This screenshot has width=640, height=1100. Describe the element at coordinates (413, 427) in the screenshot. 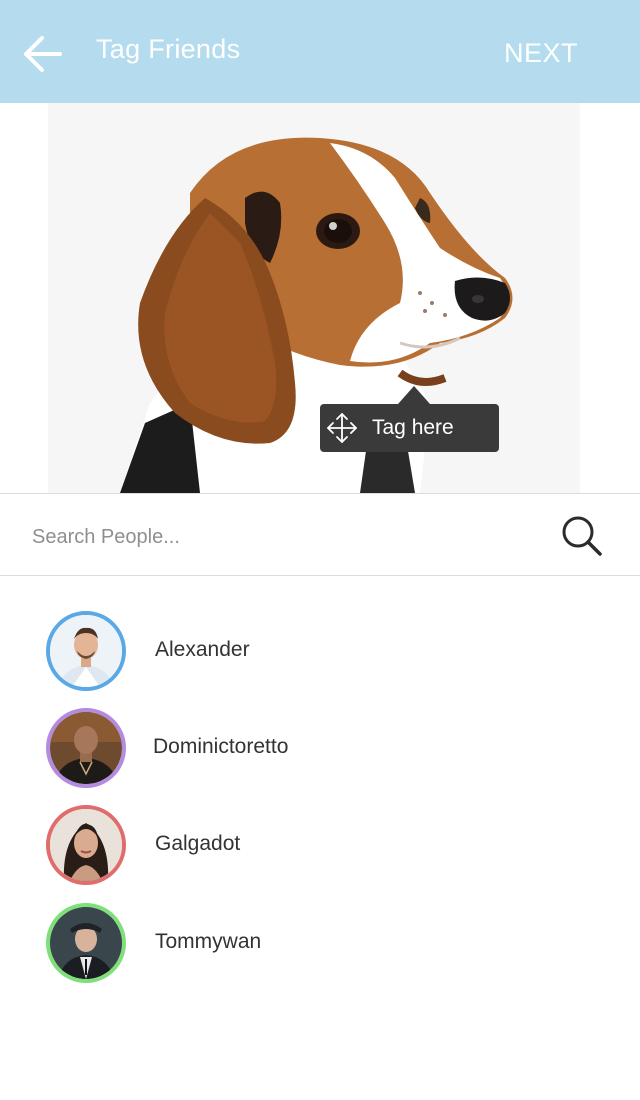

I see `tag-here-label: Tag here` at that location.